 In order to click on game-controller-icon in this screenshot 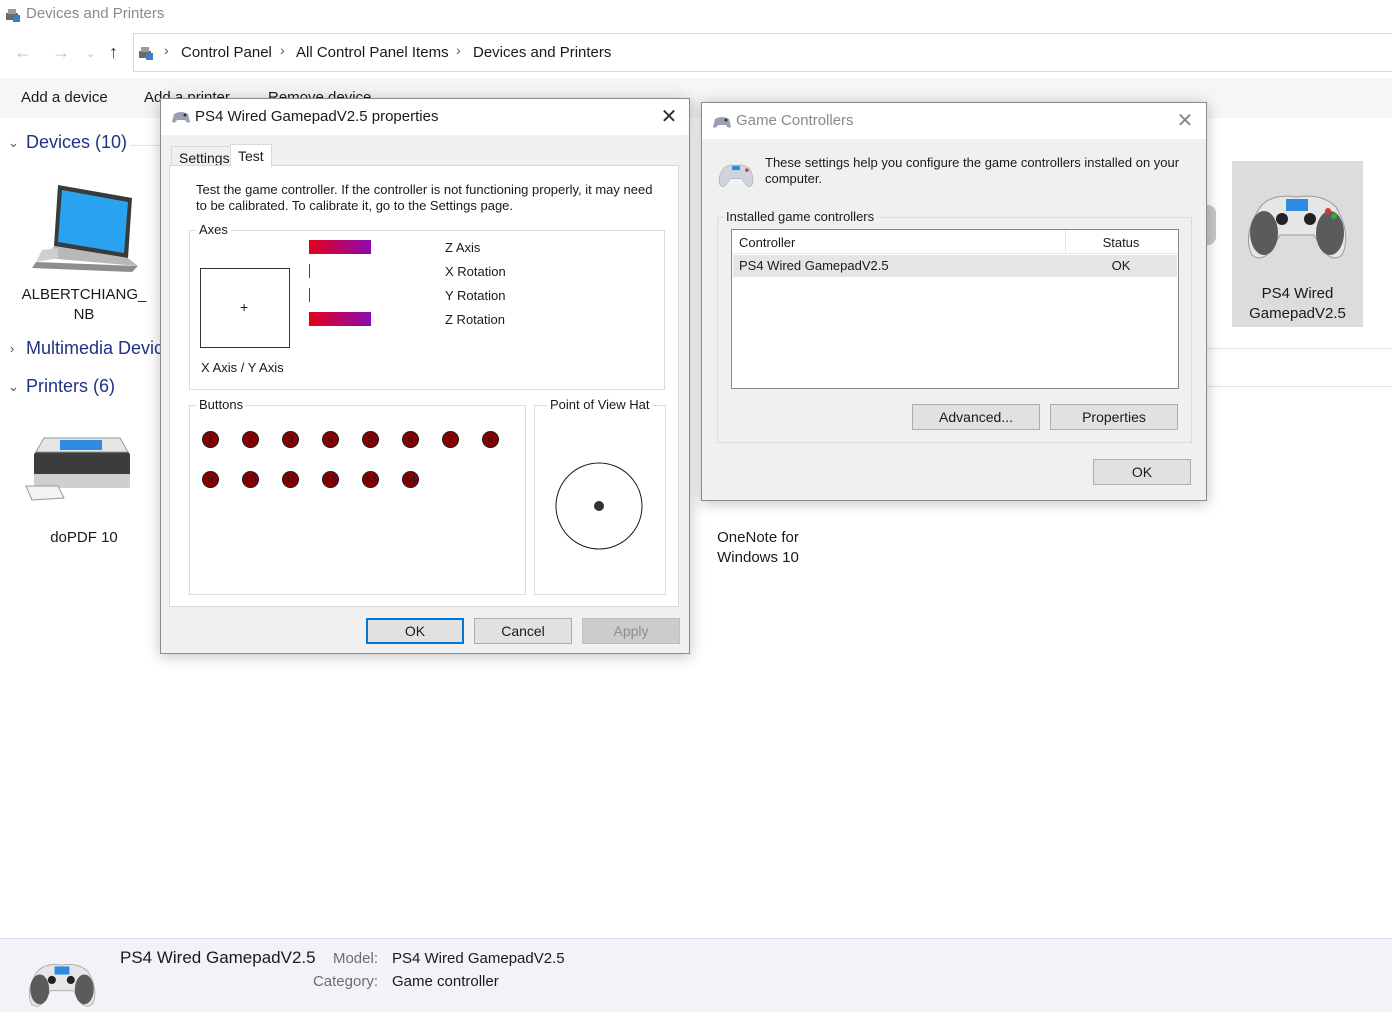, I will do `click(736, 177)`.